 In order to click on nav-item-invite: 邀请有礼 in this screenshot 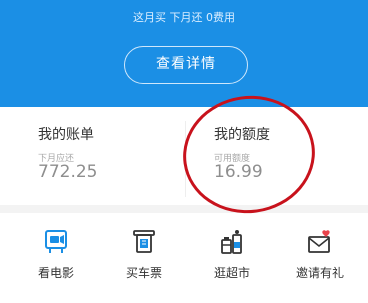, I will do `click(320, 258)`.